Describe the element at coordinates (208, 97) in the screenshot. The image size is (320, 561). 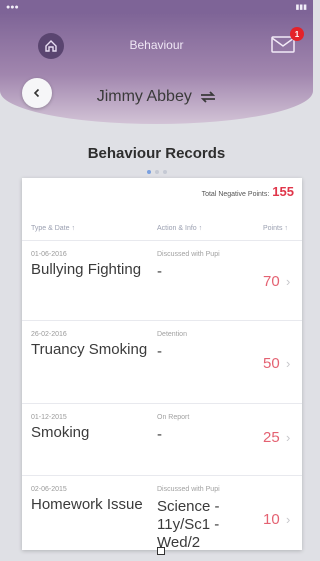
I see `swap-icon` at that location.